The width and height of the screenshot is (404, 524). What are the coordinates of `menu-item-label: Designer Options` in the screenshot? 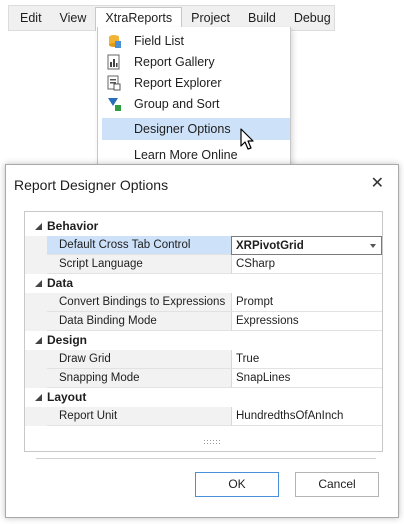 It's located at (182, 129).